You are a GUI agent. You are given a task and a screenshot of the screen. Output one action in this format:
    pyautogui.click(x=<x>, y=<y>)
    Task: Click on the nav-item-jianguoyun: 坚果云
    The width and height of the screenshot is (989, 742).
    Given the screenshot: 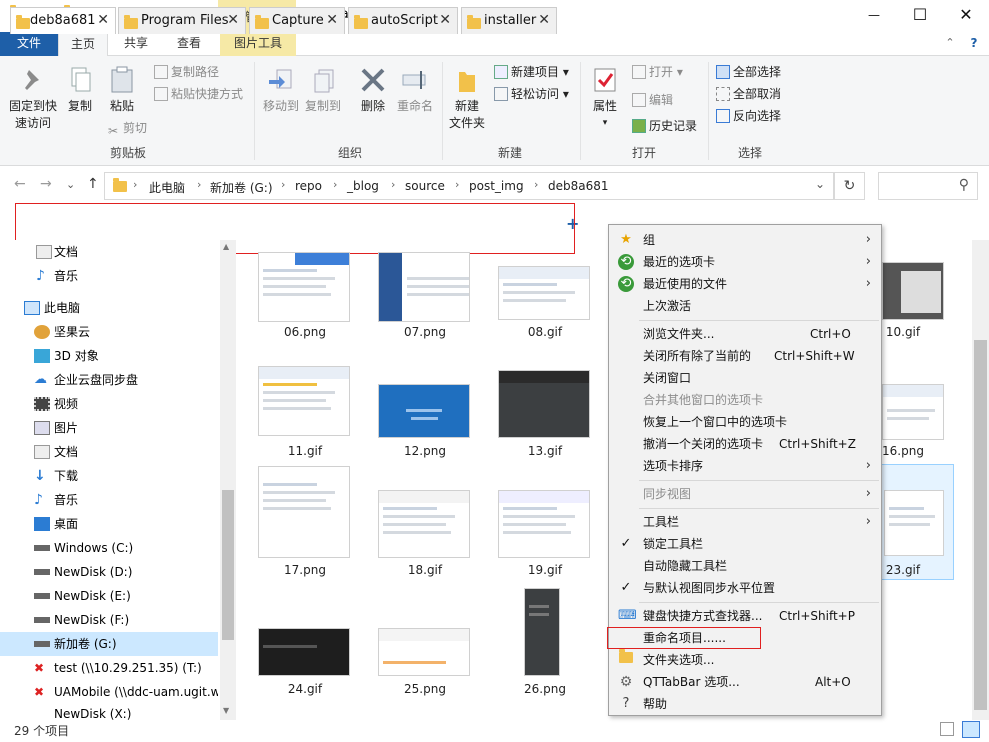 What is the action you would take?
    pyautogui.click(x=109, y=332)
    